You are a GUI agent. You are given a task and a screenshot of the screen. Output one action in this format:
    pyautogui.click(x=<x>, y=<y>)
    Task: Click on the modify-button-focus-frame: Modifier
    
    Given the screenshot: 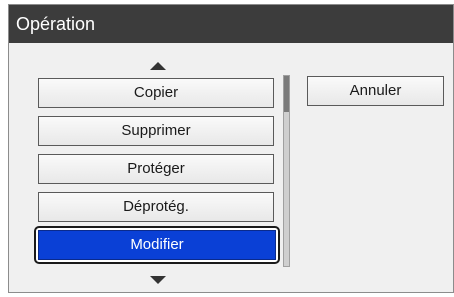 What is the action you would take?
    pyautogui.click(x=157, y=245)
    